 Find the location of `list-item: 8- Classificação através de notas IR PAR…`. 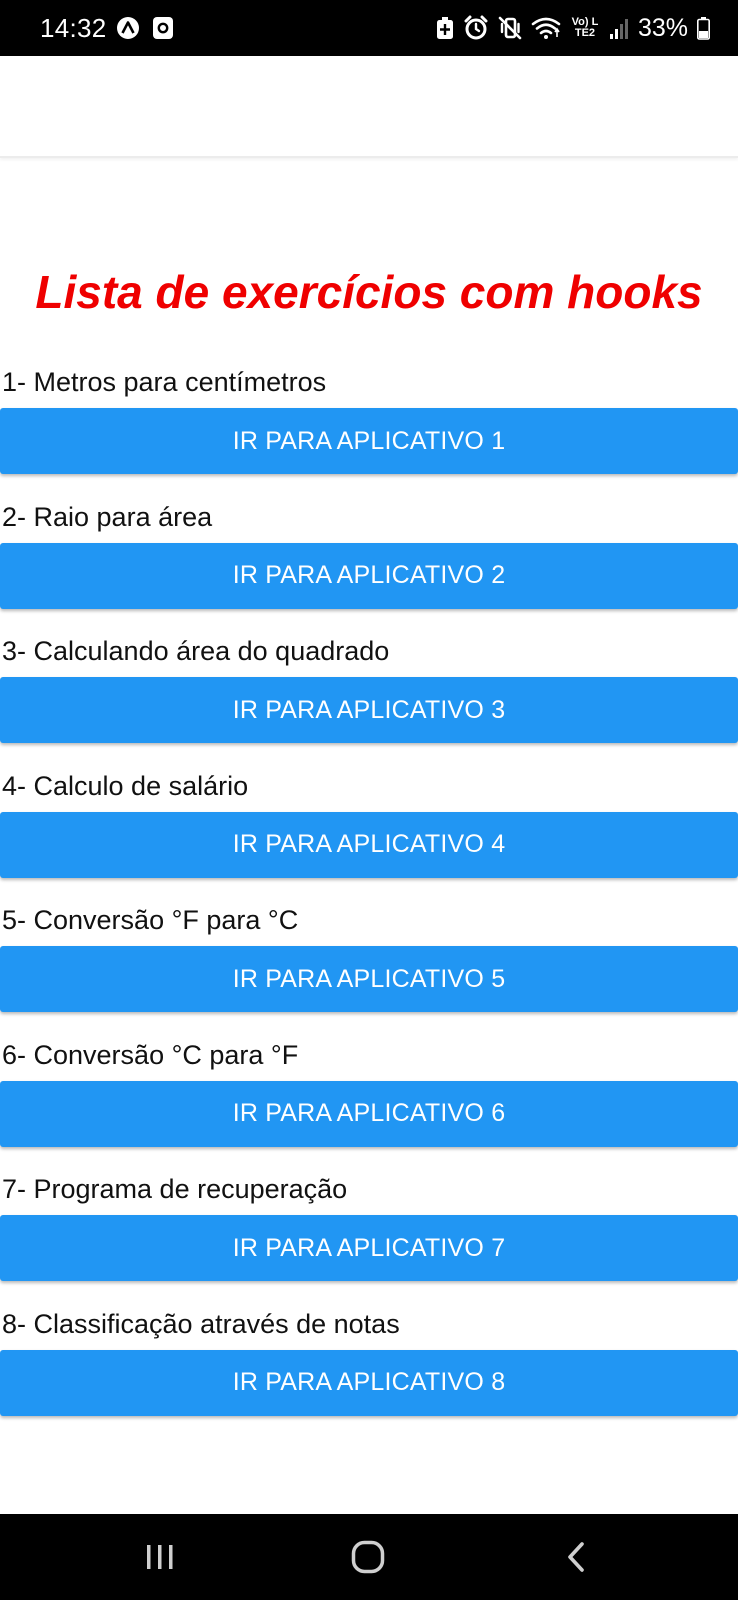

list-item: 8- Classificação através de notas IR PAR… is located at coordinates (369, 1369).